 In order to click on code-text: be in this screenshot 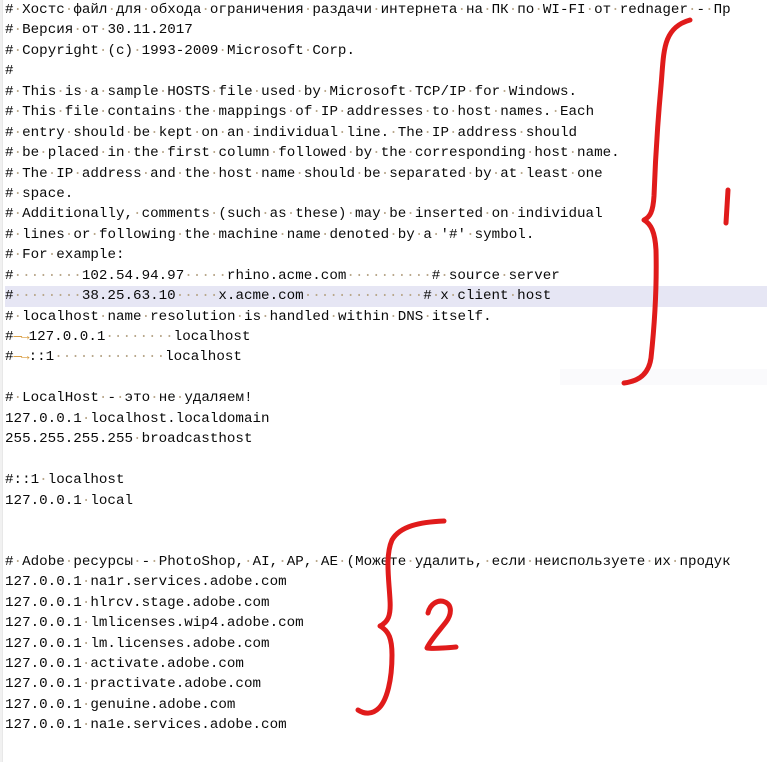, I will do `click(372, 173)`.